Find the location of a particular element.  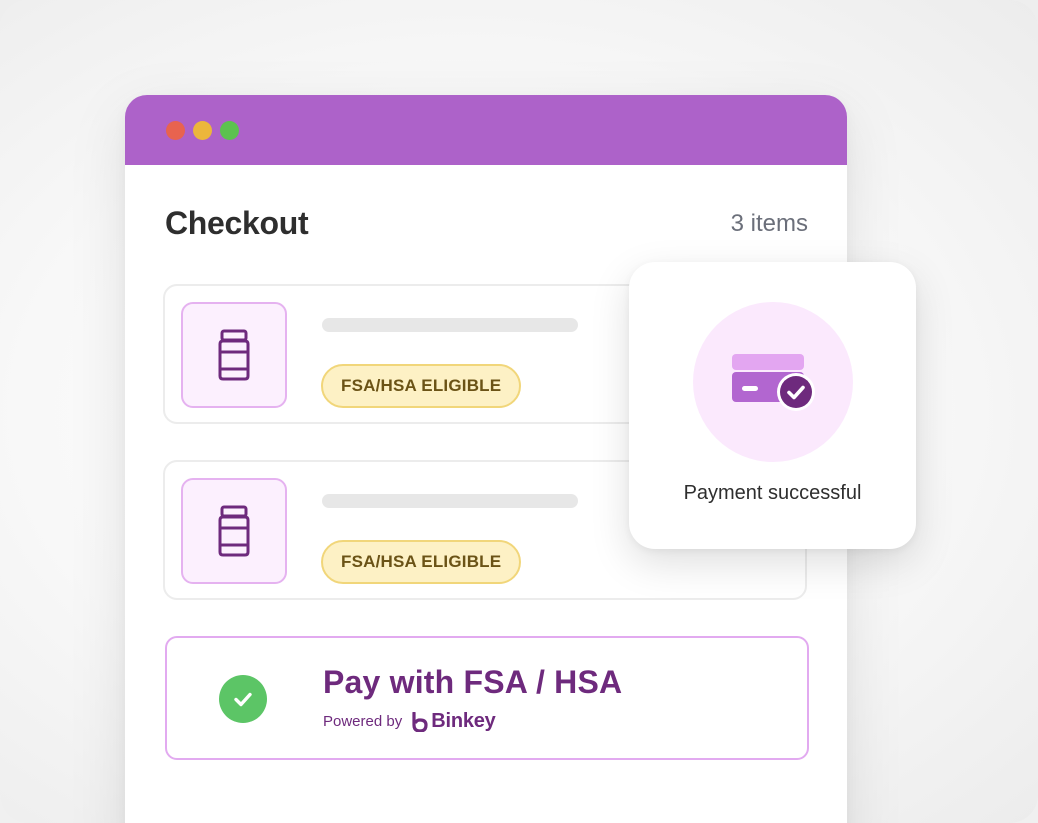

card-check-icon is located at coordinates (773, 382).